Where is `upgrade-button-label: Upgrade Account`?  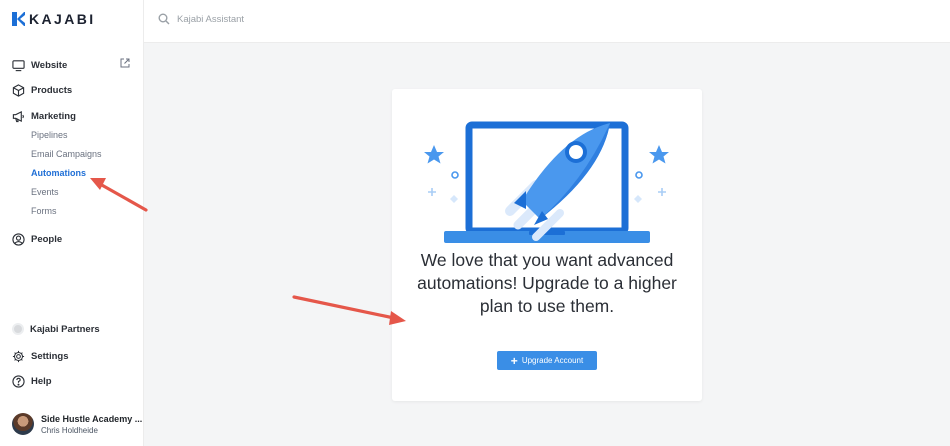 upgrade-button-label: Upgrade Account is located at coordinates (552, 360).